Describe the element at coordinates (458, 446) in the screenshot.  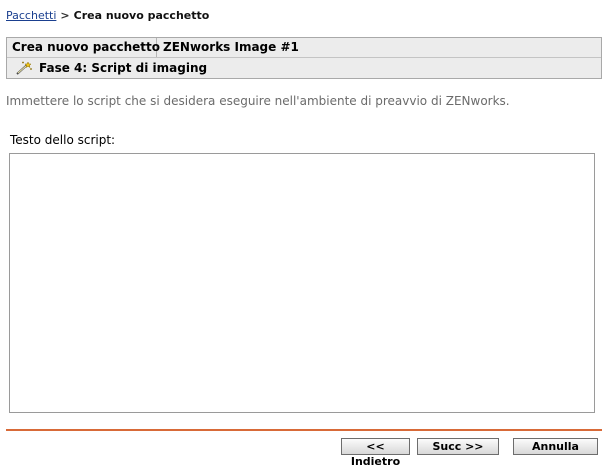
I see `next-button: Succ >>` at that location.